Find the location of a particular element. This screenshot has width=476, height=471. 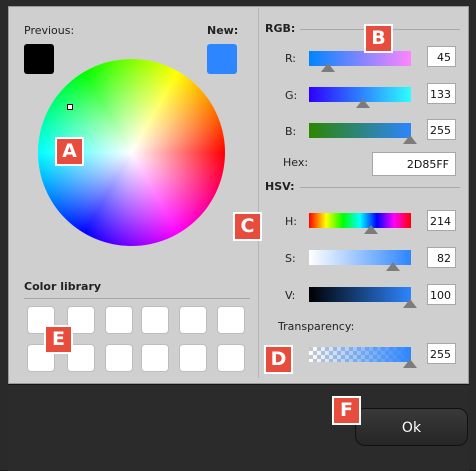

hex-label: Hex: is located at coordinates (296, 162).